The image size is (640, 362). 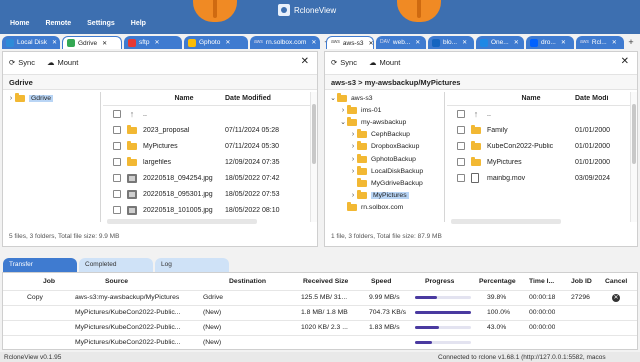 What do you see at coordinates (600, 42) in the screenshot?
I see `tab-aws: aws Rcl... ✕` at bounding box center [600, 42].